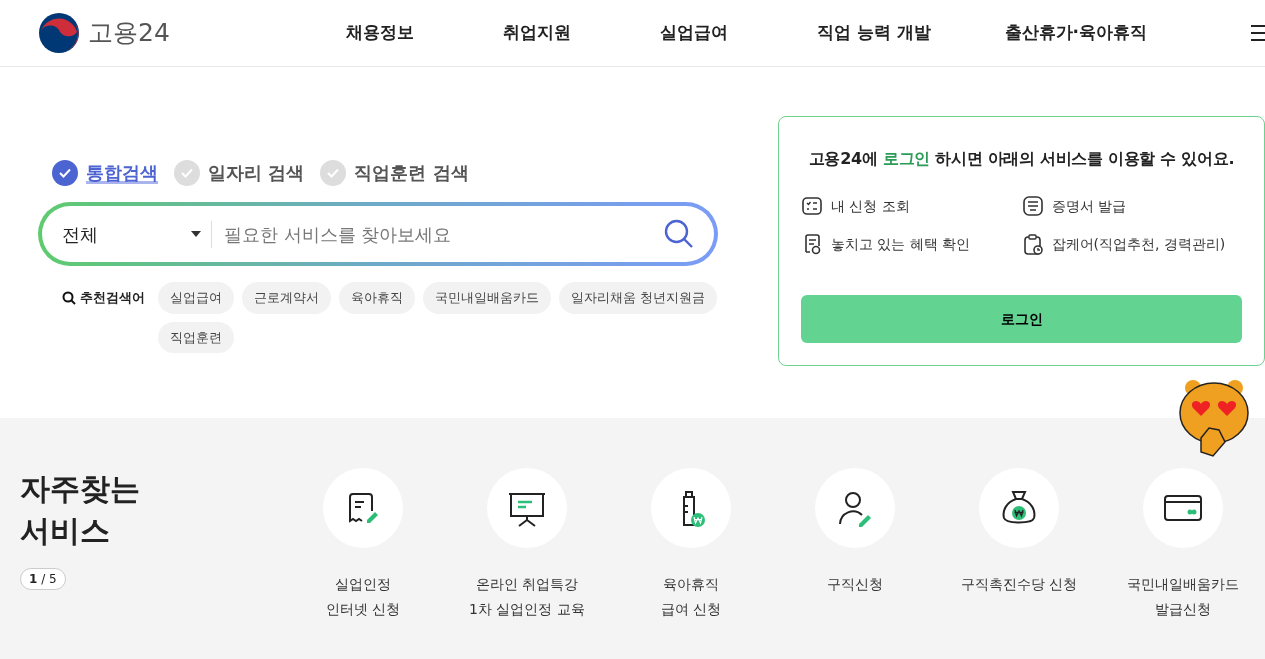  Describe the element at coordinates (196, 298) in the screenshot. I see `keyword-chip: 실업급여` at that location.